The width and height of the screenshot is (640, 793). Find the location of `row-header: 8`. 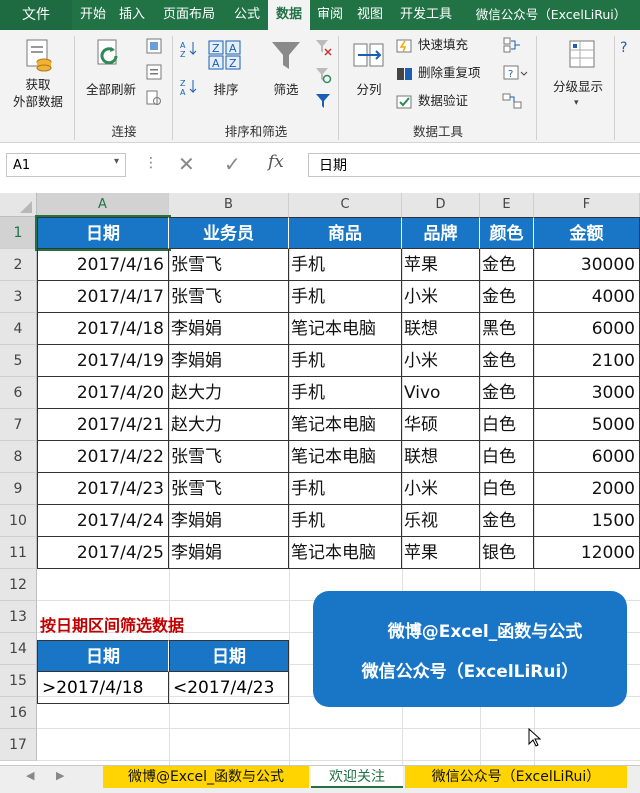

row-header: 8 is located at coordinates (18, 457).